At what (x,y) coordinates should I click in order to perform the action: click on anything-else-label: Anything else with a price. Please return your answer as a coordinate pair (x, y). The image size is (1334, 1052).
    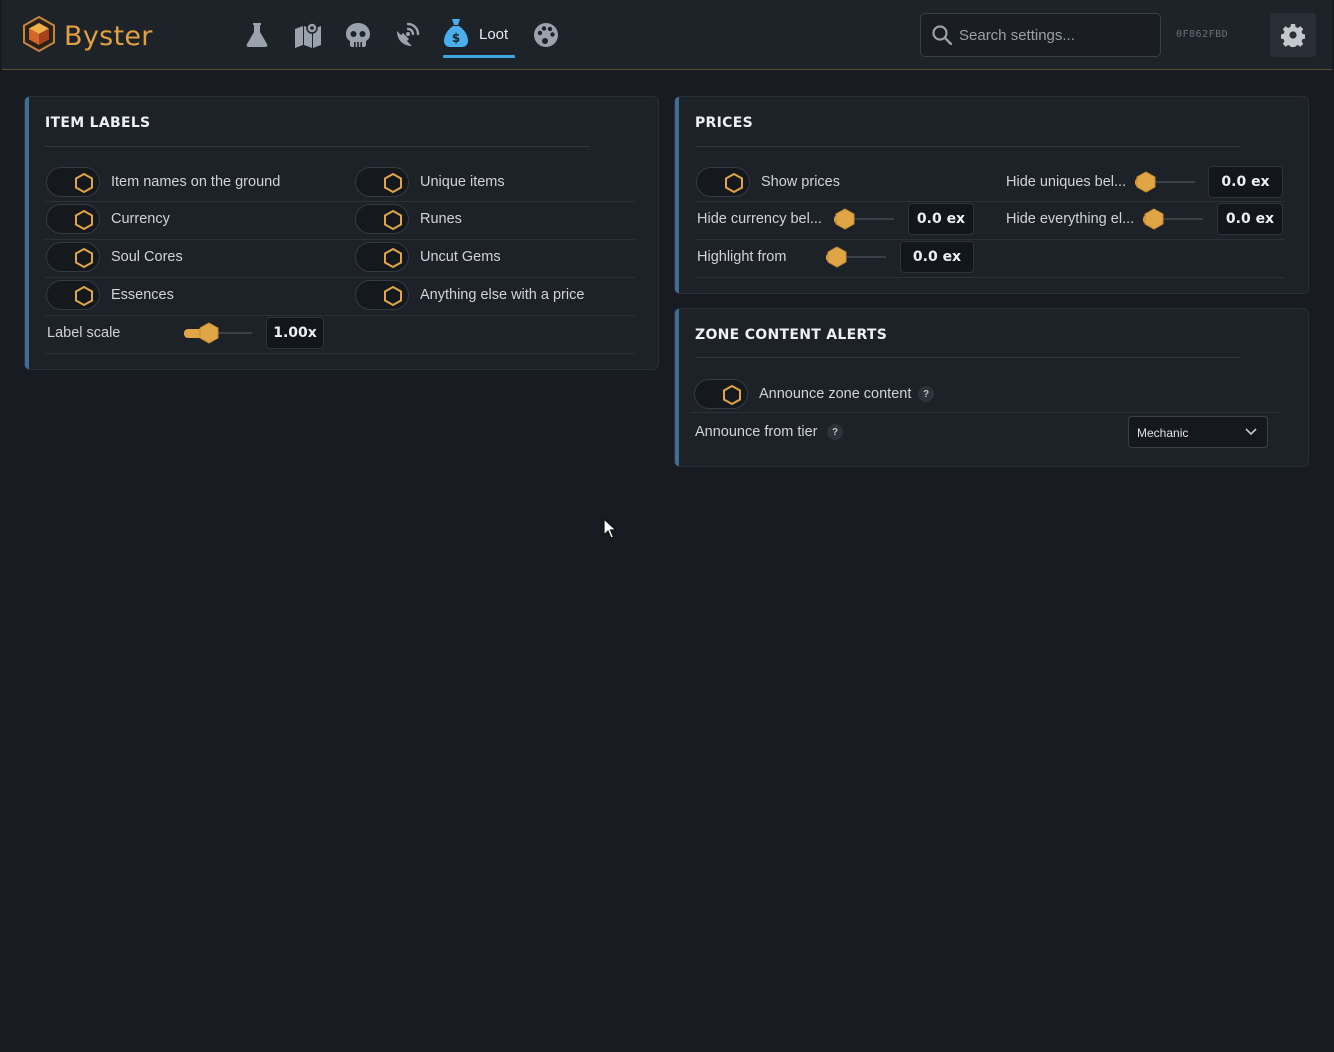
    Looking at the image, I should click on (502, 295).